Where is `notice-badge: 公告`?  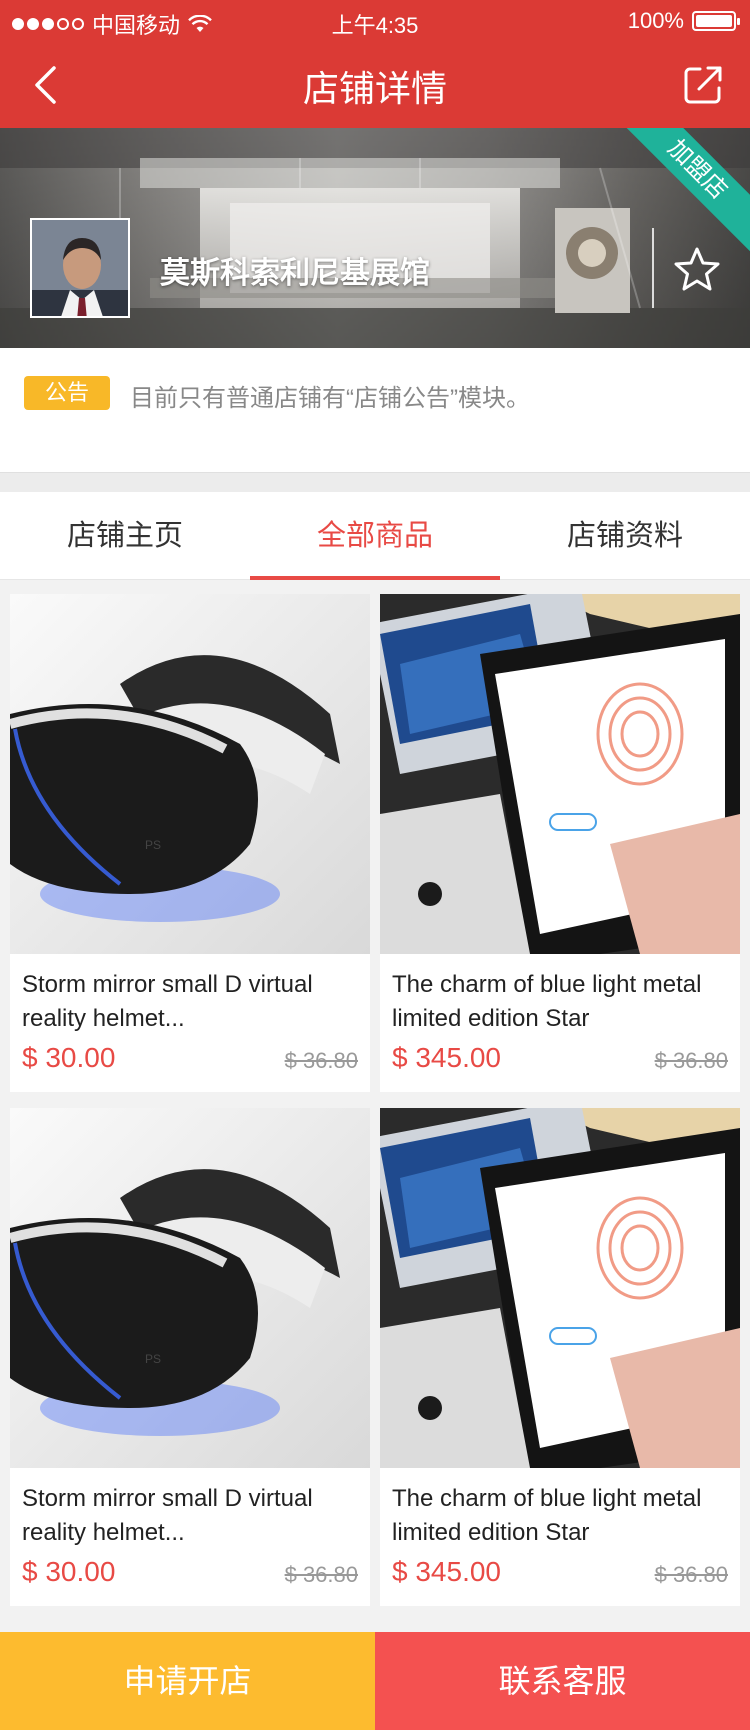 notice-badge: 公告 is located at coordinates (67, 393).